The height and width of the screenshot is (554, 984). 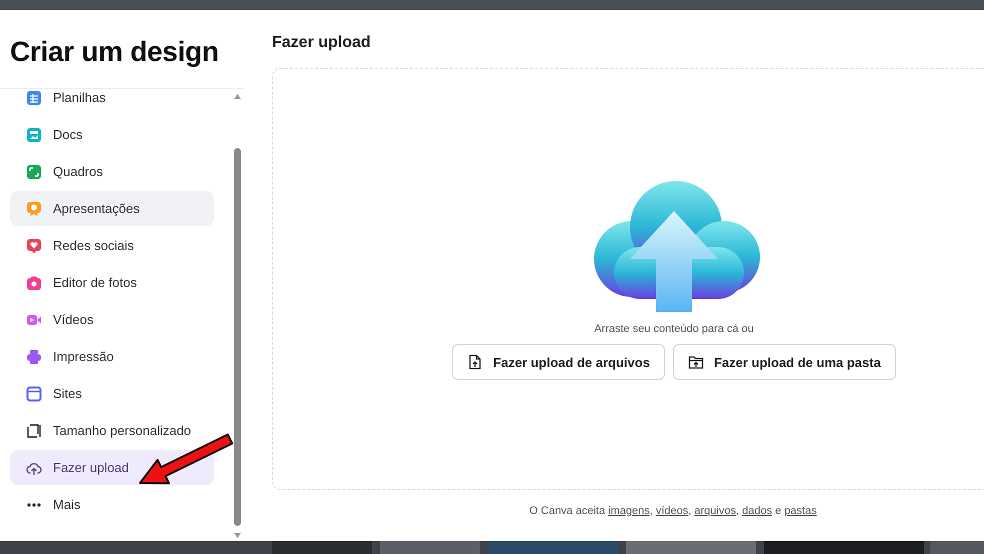 What do you see at coordinates (696, 362) in the screenshot?
I see `folder-upload-icon` at bounding box center [696, 362].